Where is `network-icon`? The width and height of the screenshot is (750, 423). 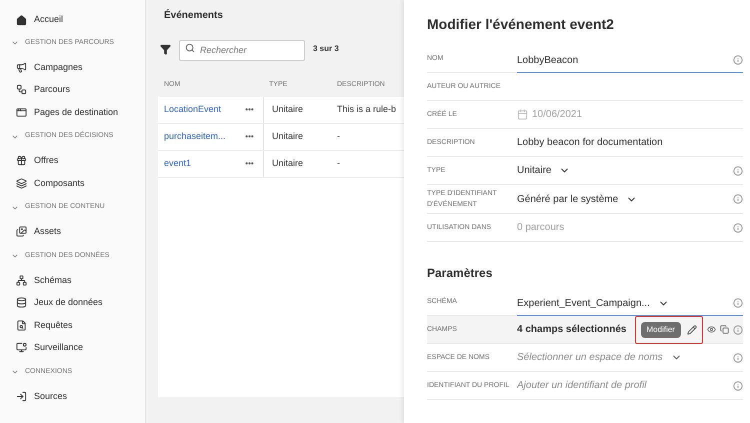 network-icon is located at coordinates (21, 280).